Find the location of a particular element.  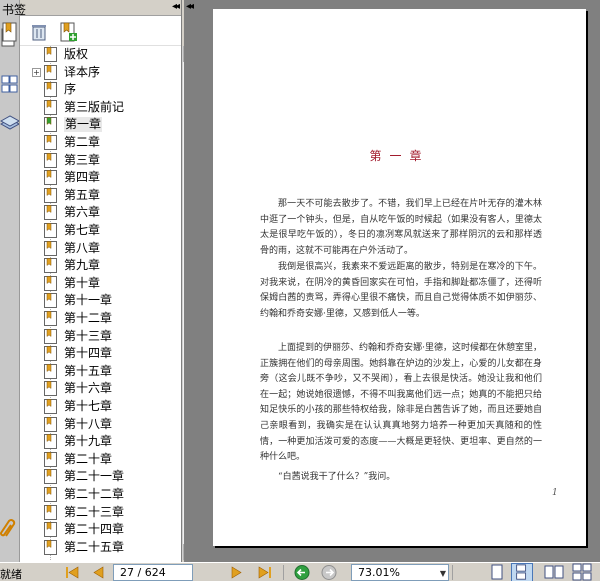

bookmark-item: 第十三章 is located at coordinates (92, 337).